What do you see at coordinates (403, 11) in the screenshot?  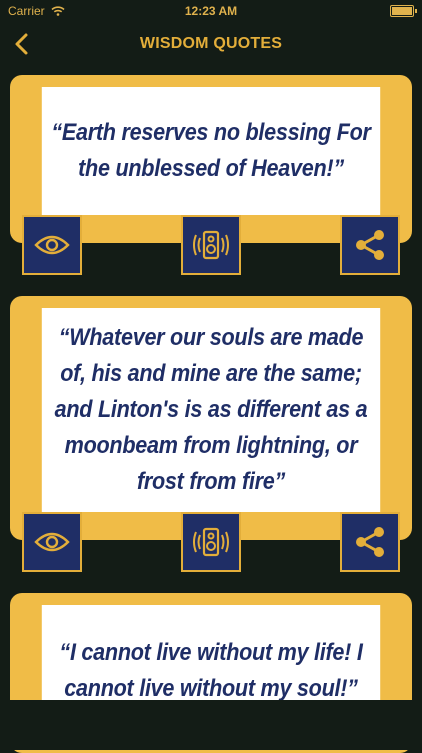 I see `battery-icon` at bounding box center [403, 11].